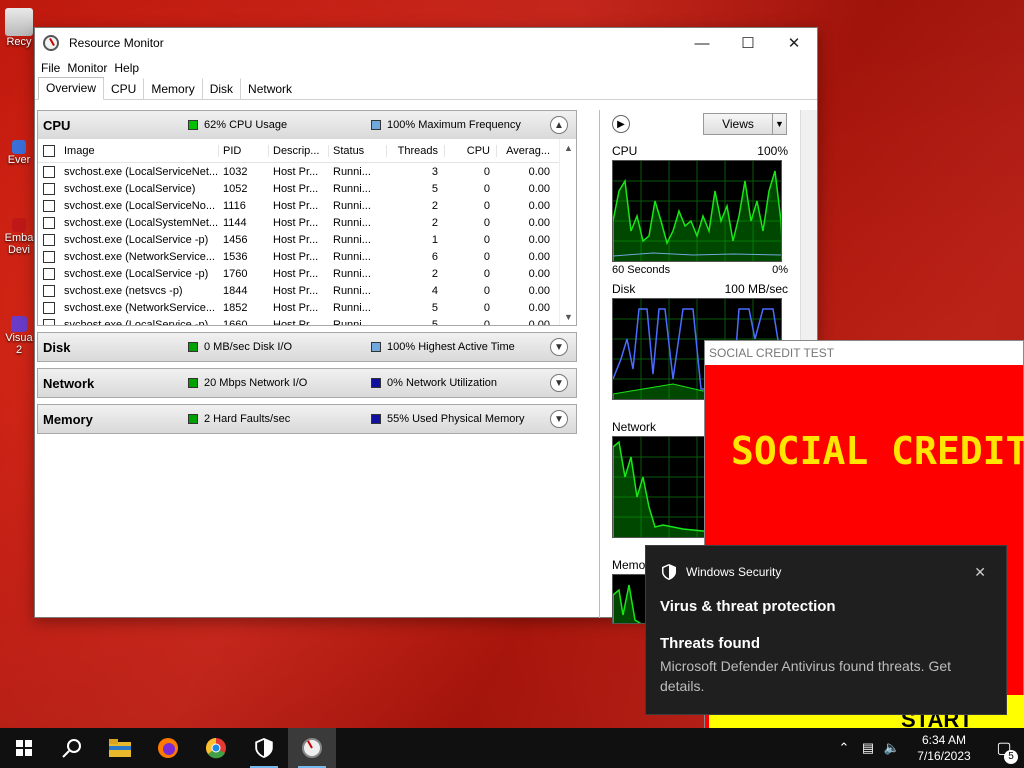 The height and width of the screenshot is (768, 1024). I want to click on menu-monitor: Monitor, so click(87, 68).